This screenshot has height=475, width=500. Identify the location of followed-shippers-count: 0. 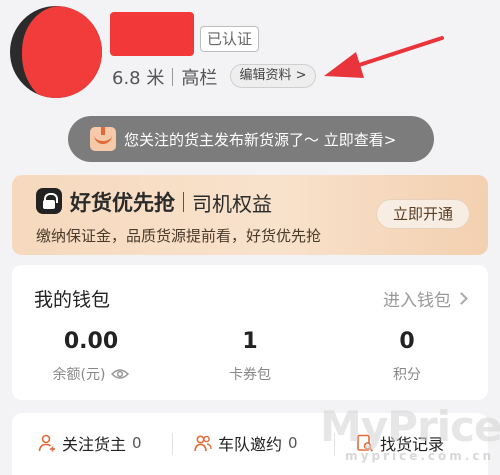
(137, 443).